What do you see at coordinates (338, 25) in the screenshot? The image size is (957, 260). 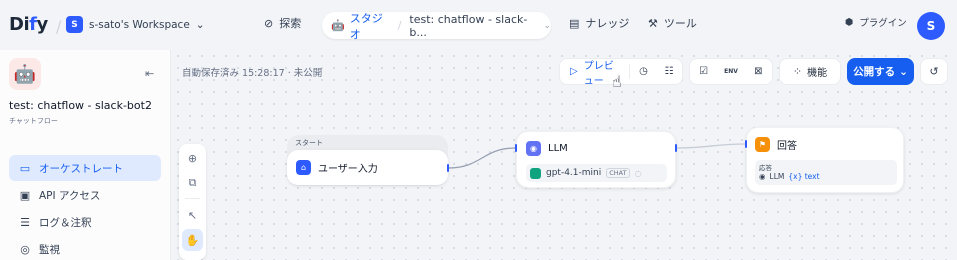 I see `robot-icon: 🤖` at bounding box center [338, 25].